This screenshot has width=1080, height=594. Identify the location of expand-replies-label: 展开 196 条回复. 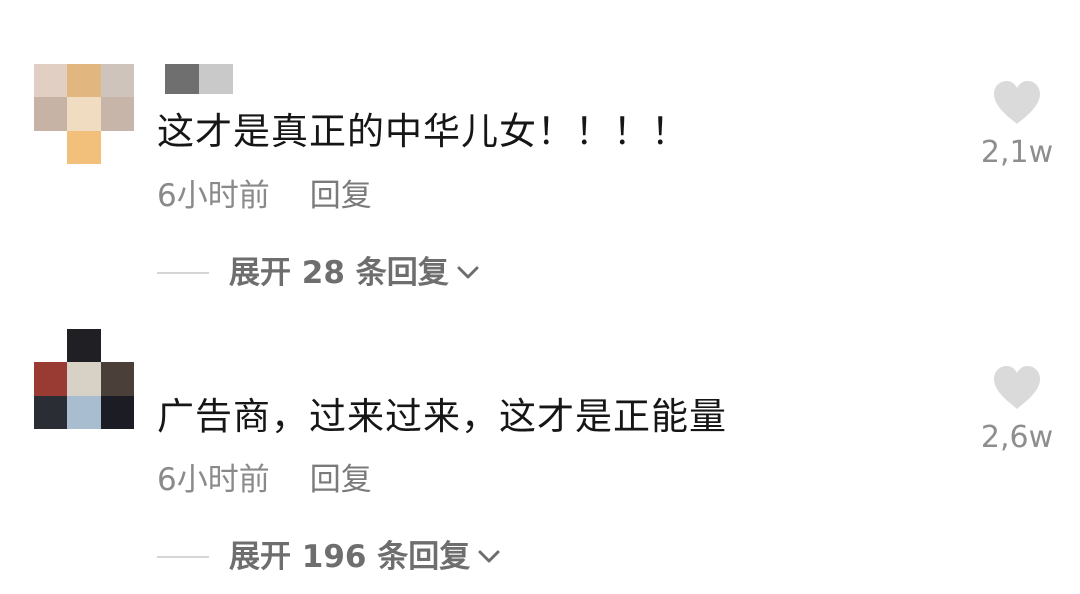
(350, 557).